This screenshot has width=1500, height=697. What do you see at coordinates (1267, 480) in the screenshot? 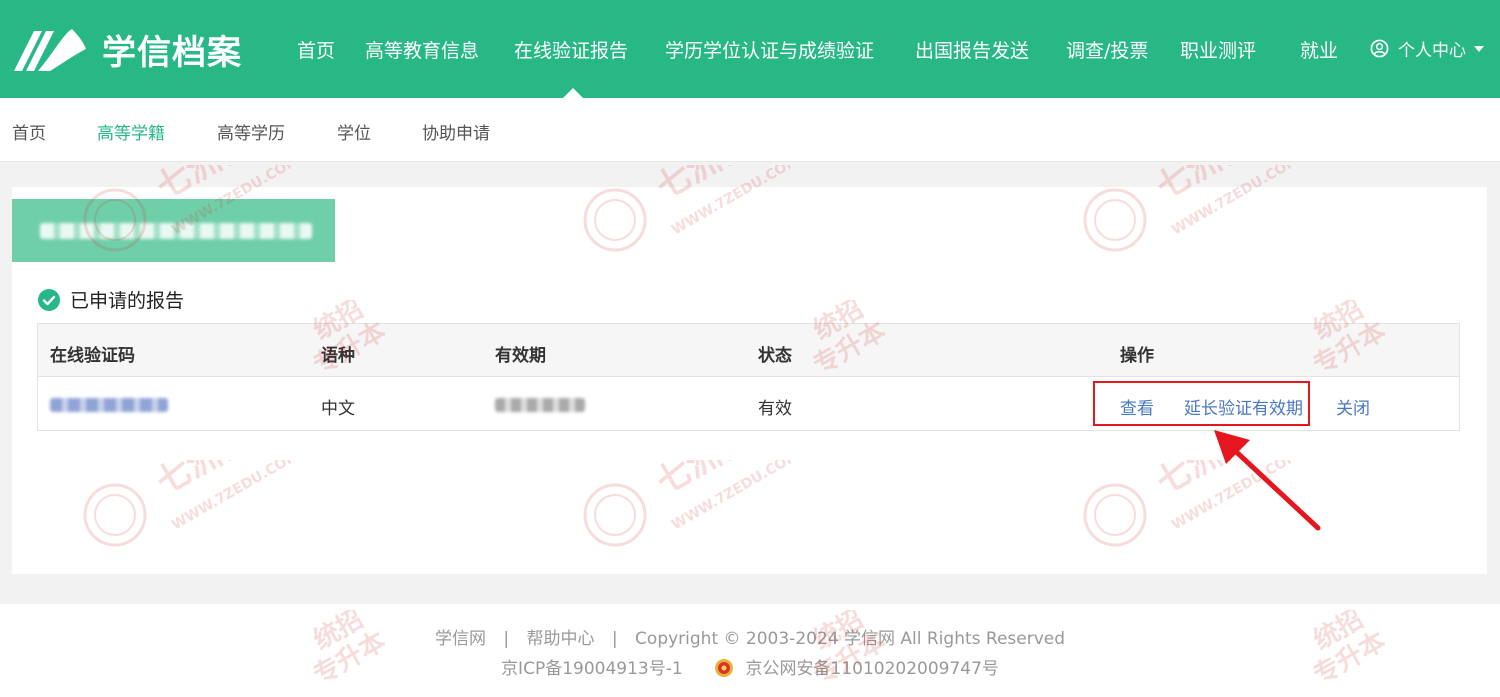
I see `annotation-arrow-icon` at bounding box center [1267, 480].